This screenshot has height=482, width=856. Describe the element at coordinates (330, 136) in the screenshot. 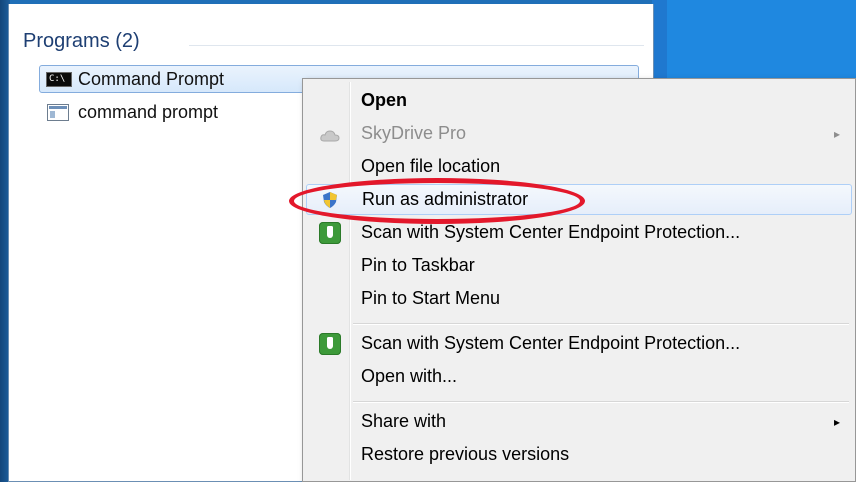

I see `cloud-icon` at that location.